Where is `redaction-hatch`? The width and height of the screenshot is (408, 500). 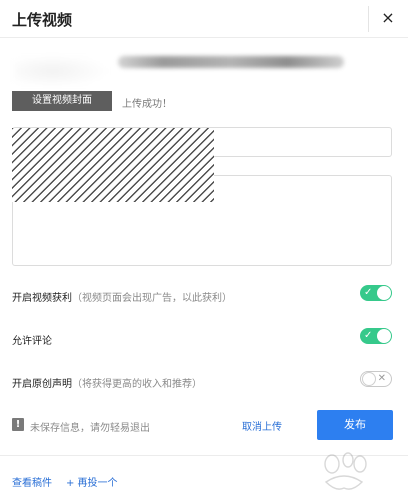 redaction-hatch is located at coordinates (113, 165).